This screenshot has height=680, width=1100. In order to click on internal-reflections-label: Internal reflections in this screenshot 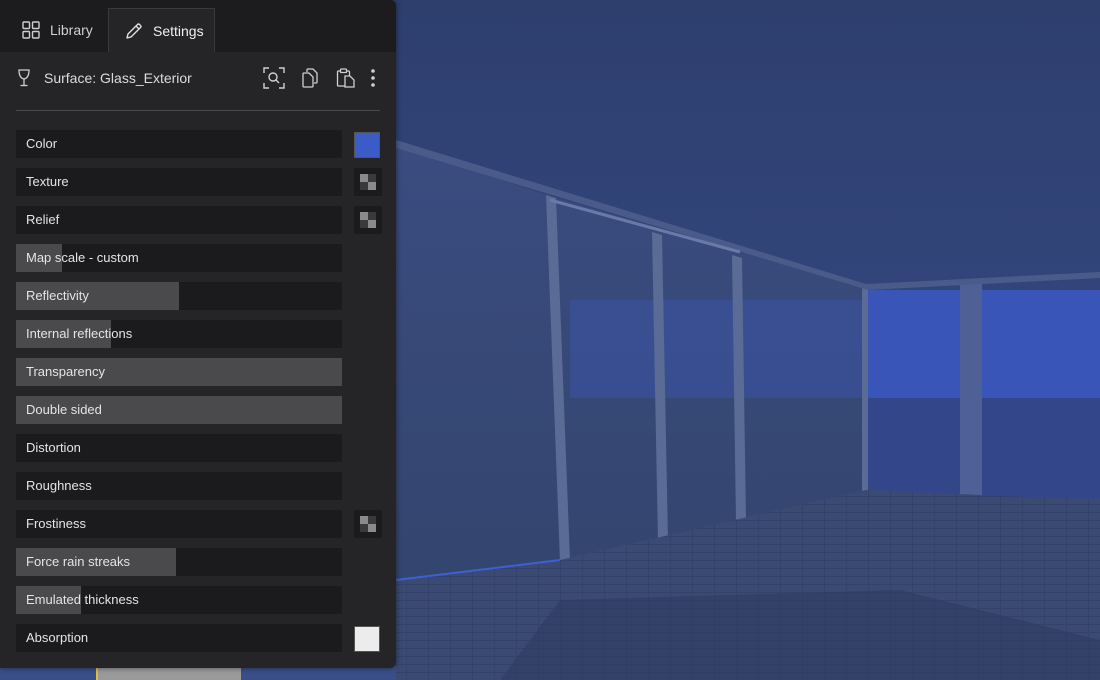, I will do `click(79, 333)`.